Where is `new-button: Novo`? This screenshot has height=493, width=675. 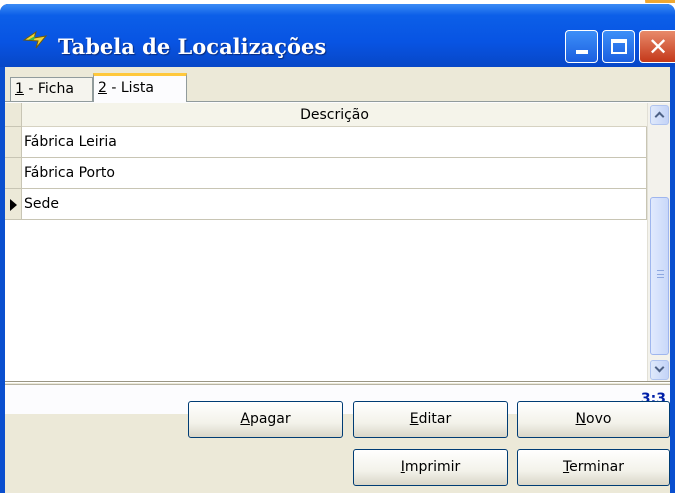 new-button: Novo is located at coordinates (593, 419).